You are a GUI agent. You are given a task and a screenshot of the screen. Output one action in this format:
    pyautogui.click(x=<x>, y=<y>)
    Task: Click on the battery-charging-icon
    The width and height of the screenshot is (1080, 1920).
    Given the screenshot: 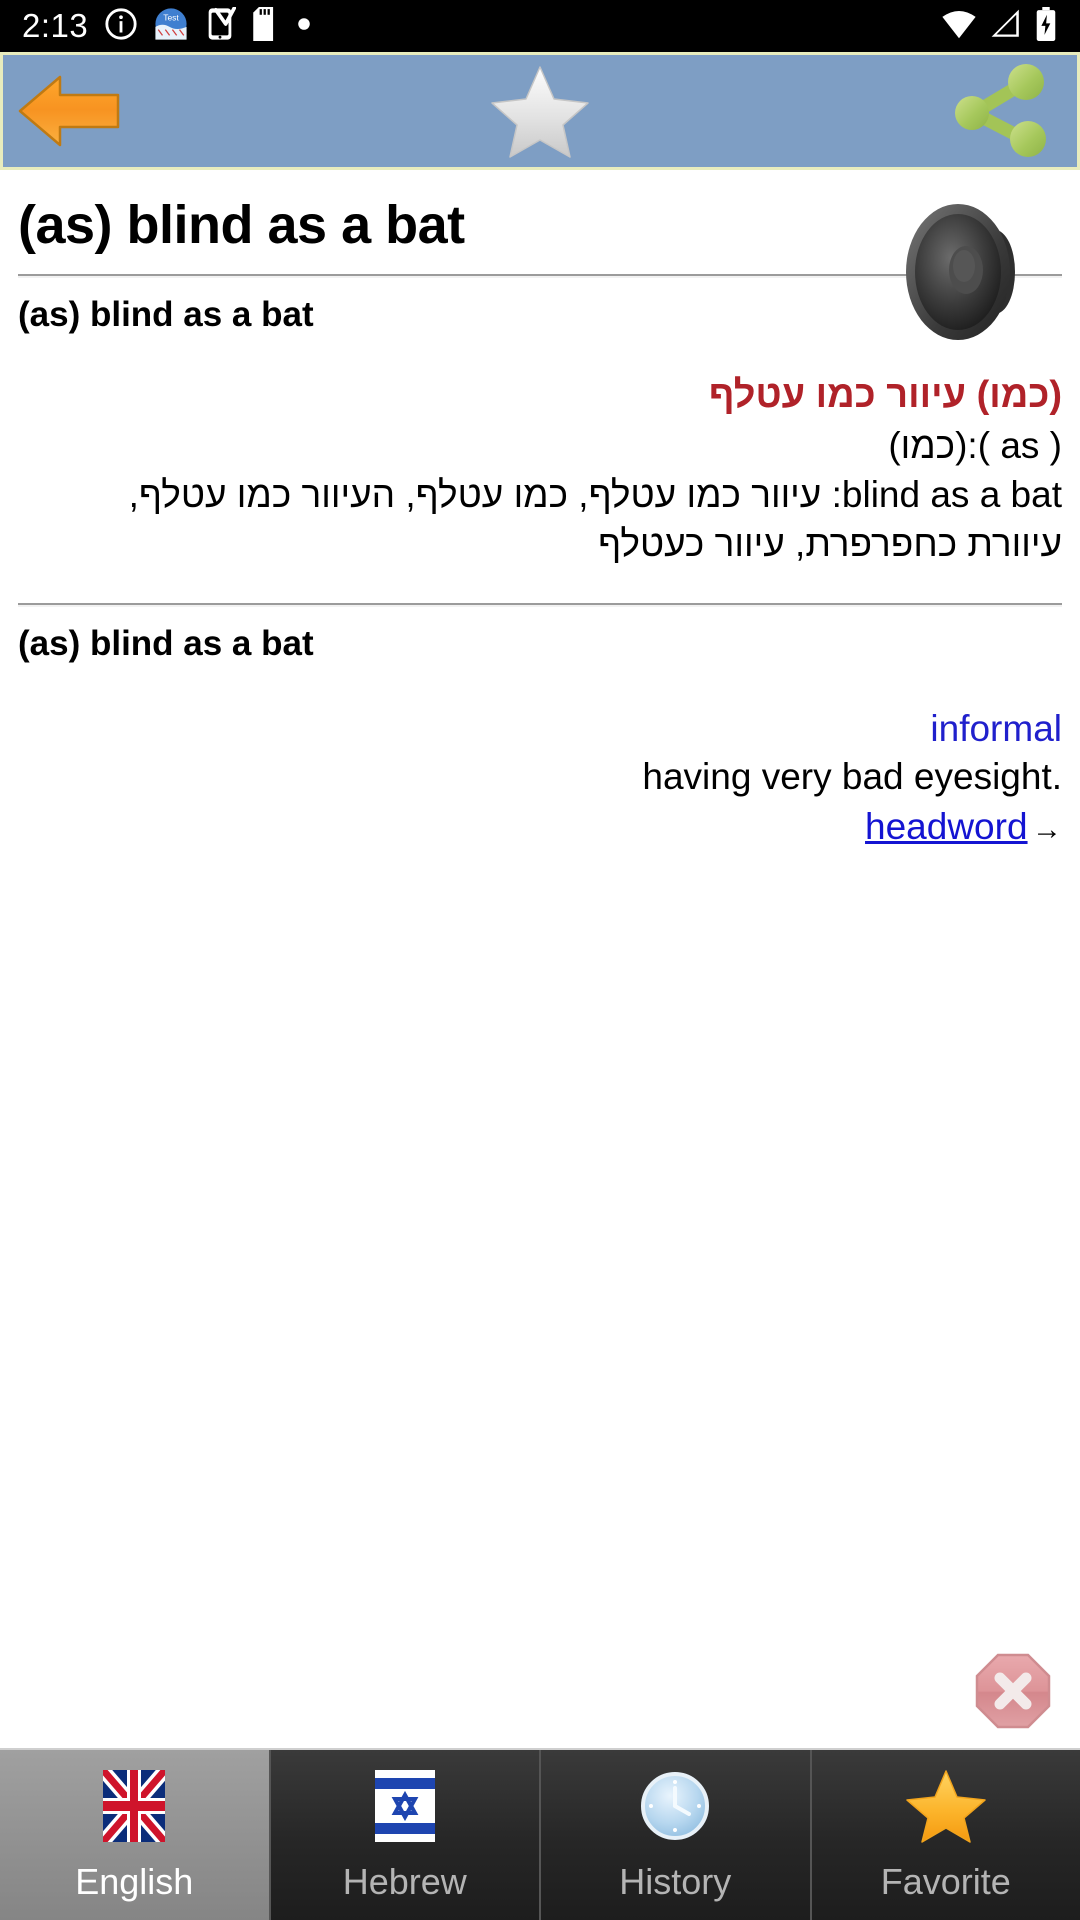 What is the action you would take?
    pyautogui.click(x=1046, y=26)
    